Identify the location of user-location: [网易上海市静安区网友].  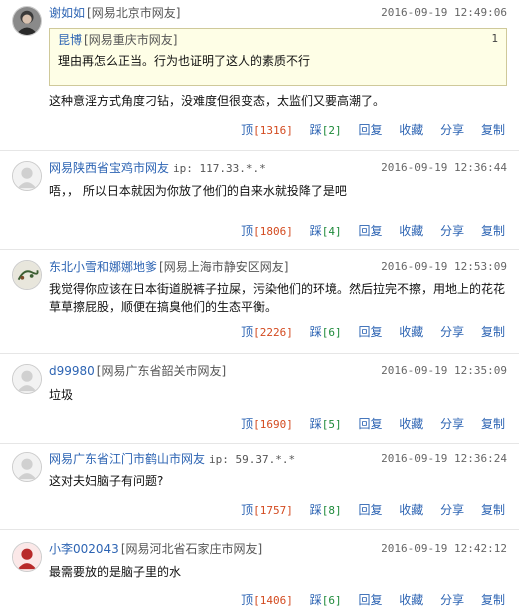
(224, 267).